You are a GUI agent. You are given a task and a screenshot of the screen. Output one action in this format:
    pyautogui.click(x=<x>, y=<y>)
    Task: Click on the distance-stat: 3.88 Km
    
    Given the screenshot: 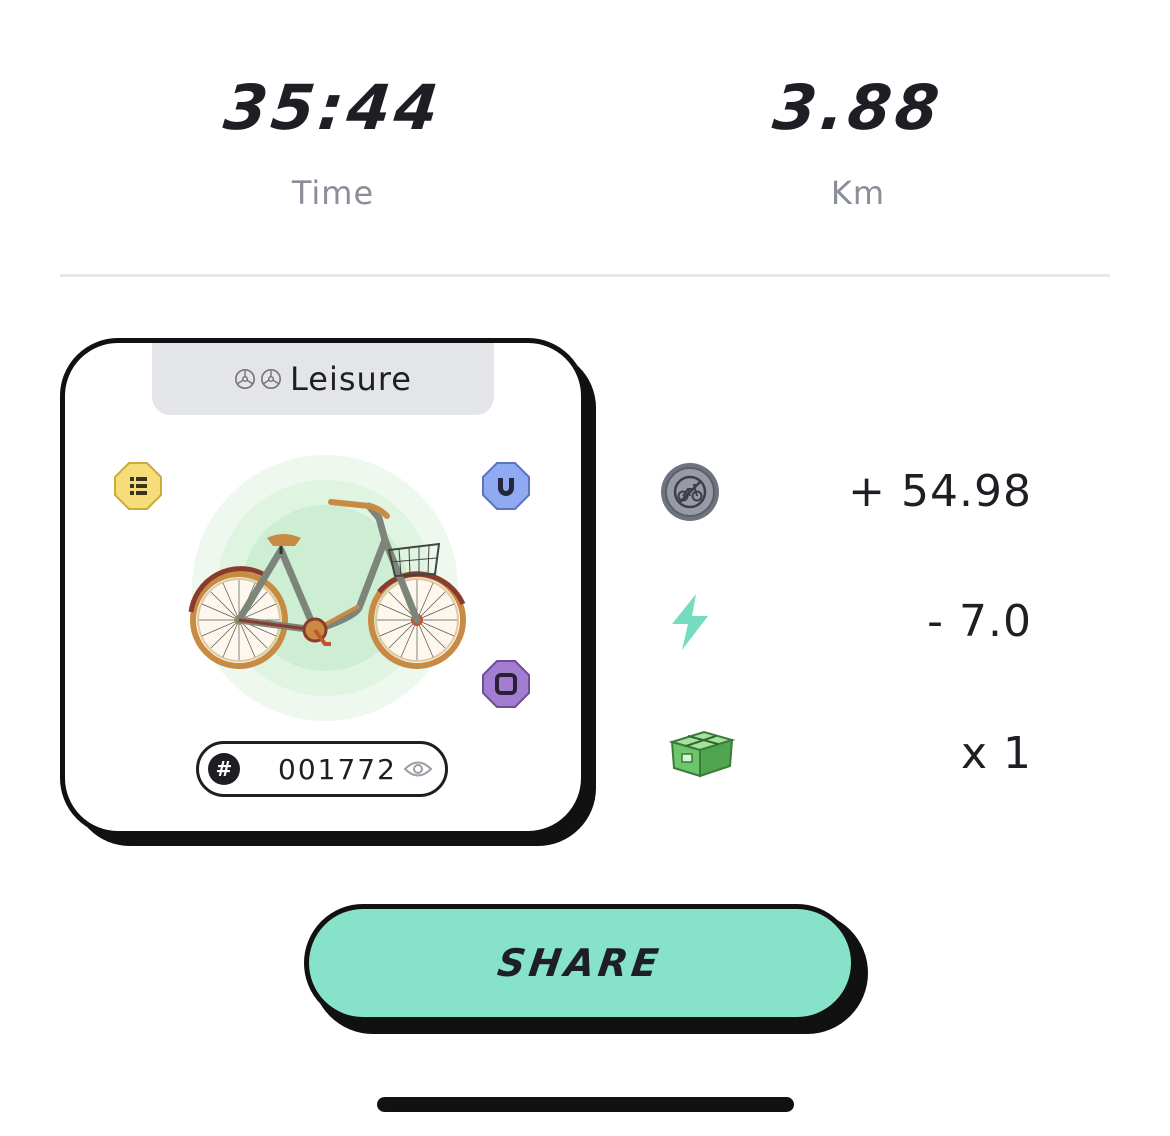 What is the action you would take?
    pyautogui.click(x=858, y=141)
    